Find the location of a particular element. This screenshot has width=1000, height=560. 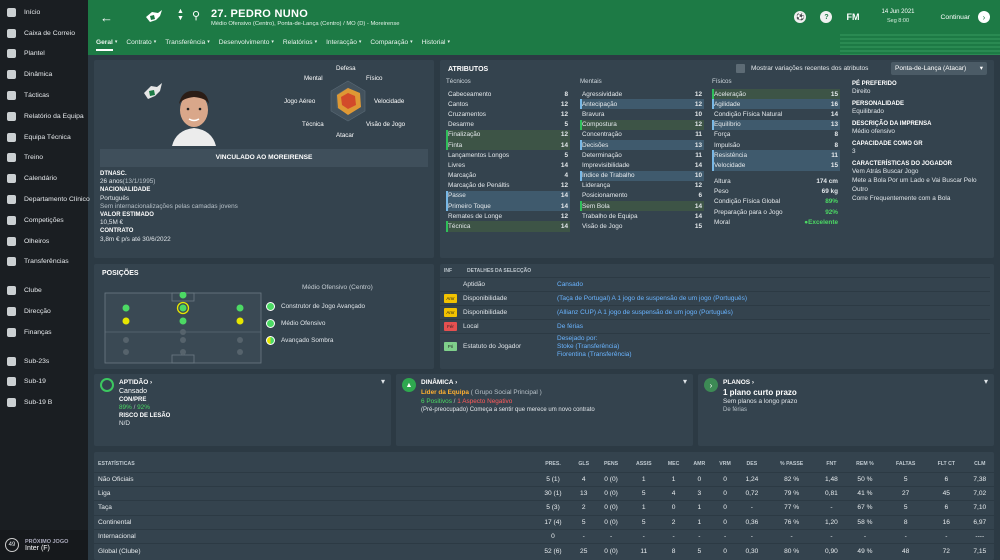

sidebar-item: Olheiros is located at coordinates (44, 241).